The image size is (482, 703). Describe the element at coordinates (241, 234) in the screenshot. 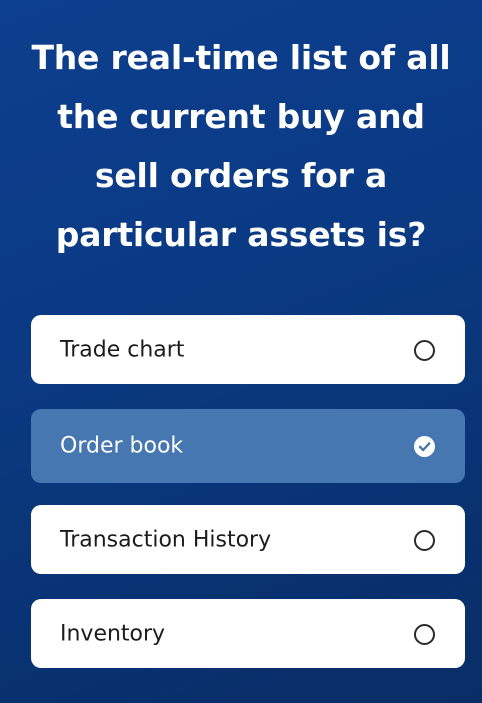

I see `question-line-4: particular assets is?` at that location.